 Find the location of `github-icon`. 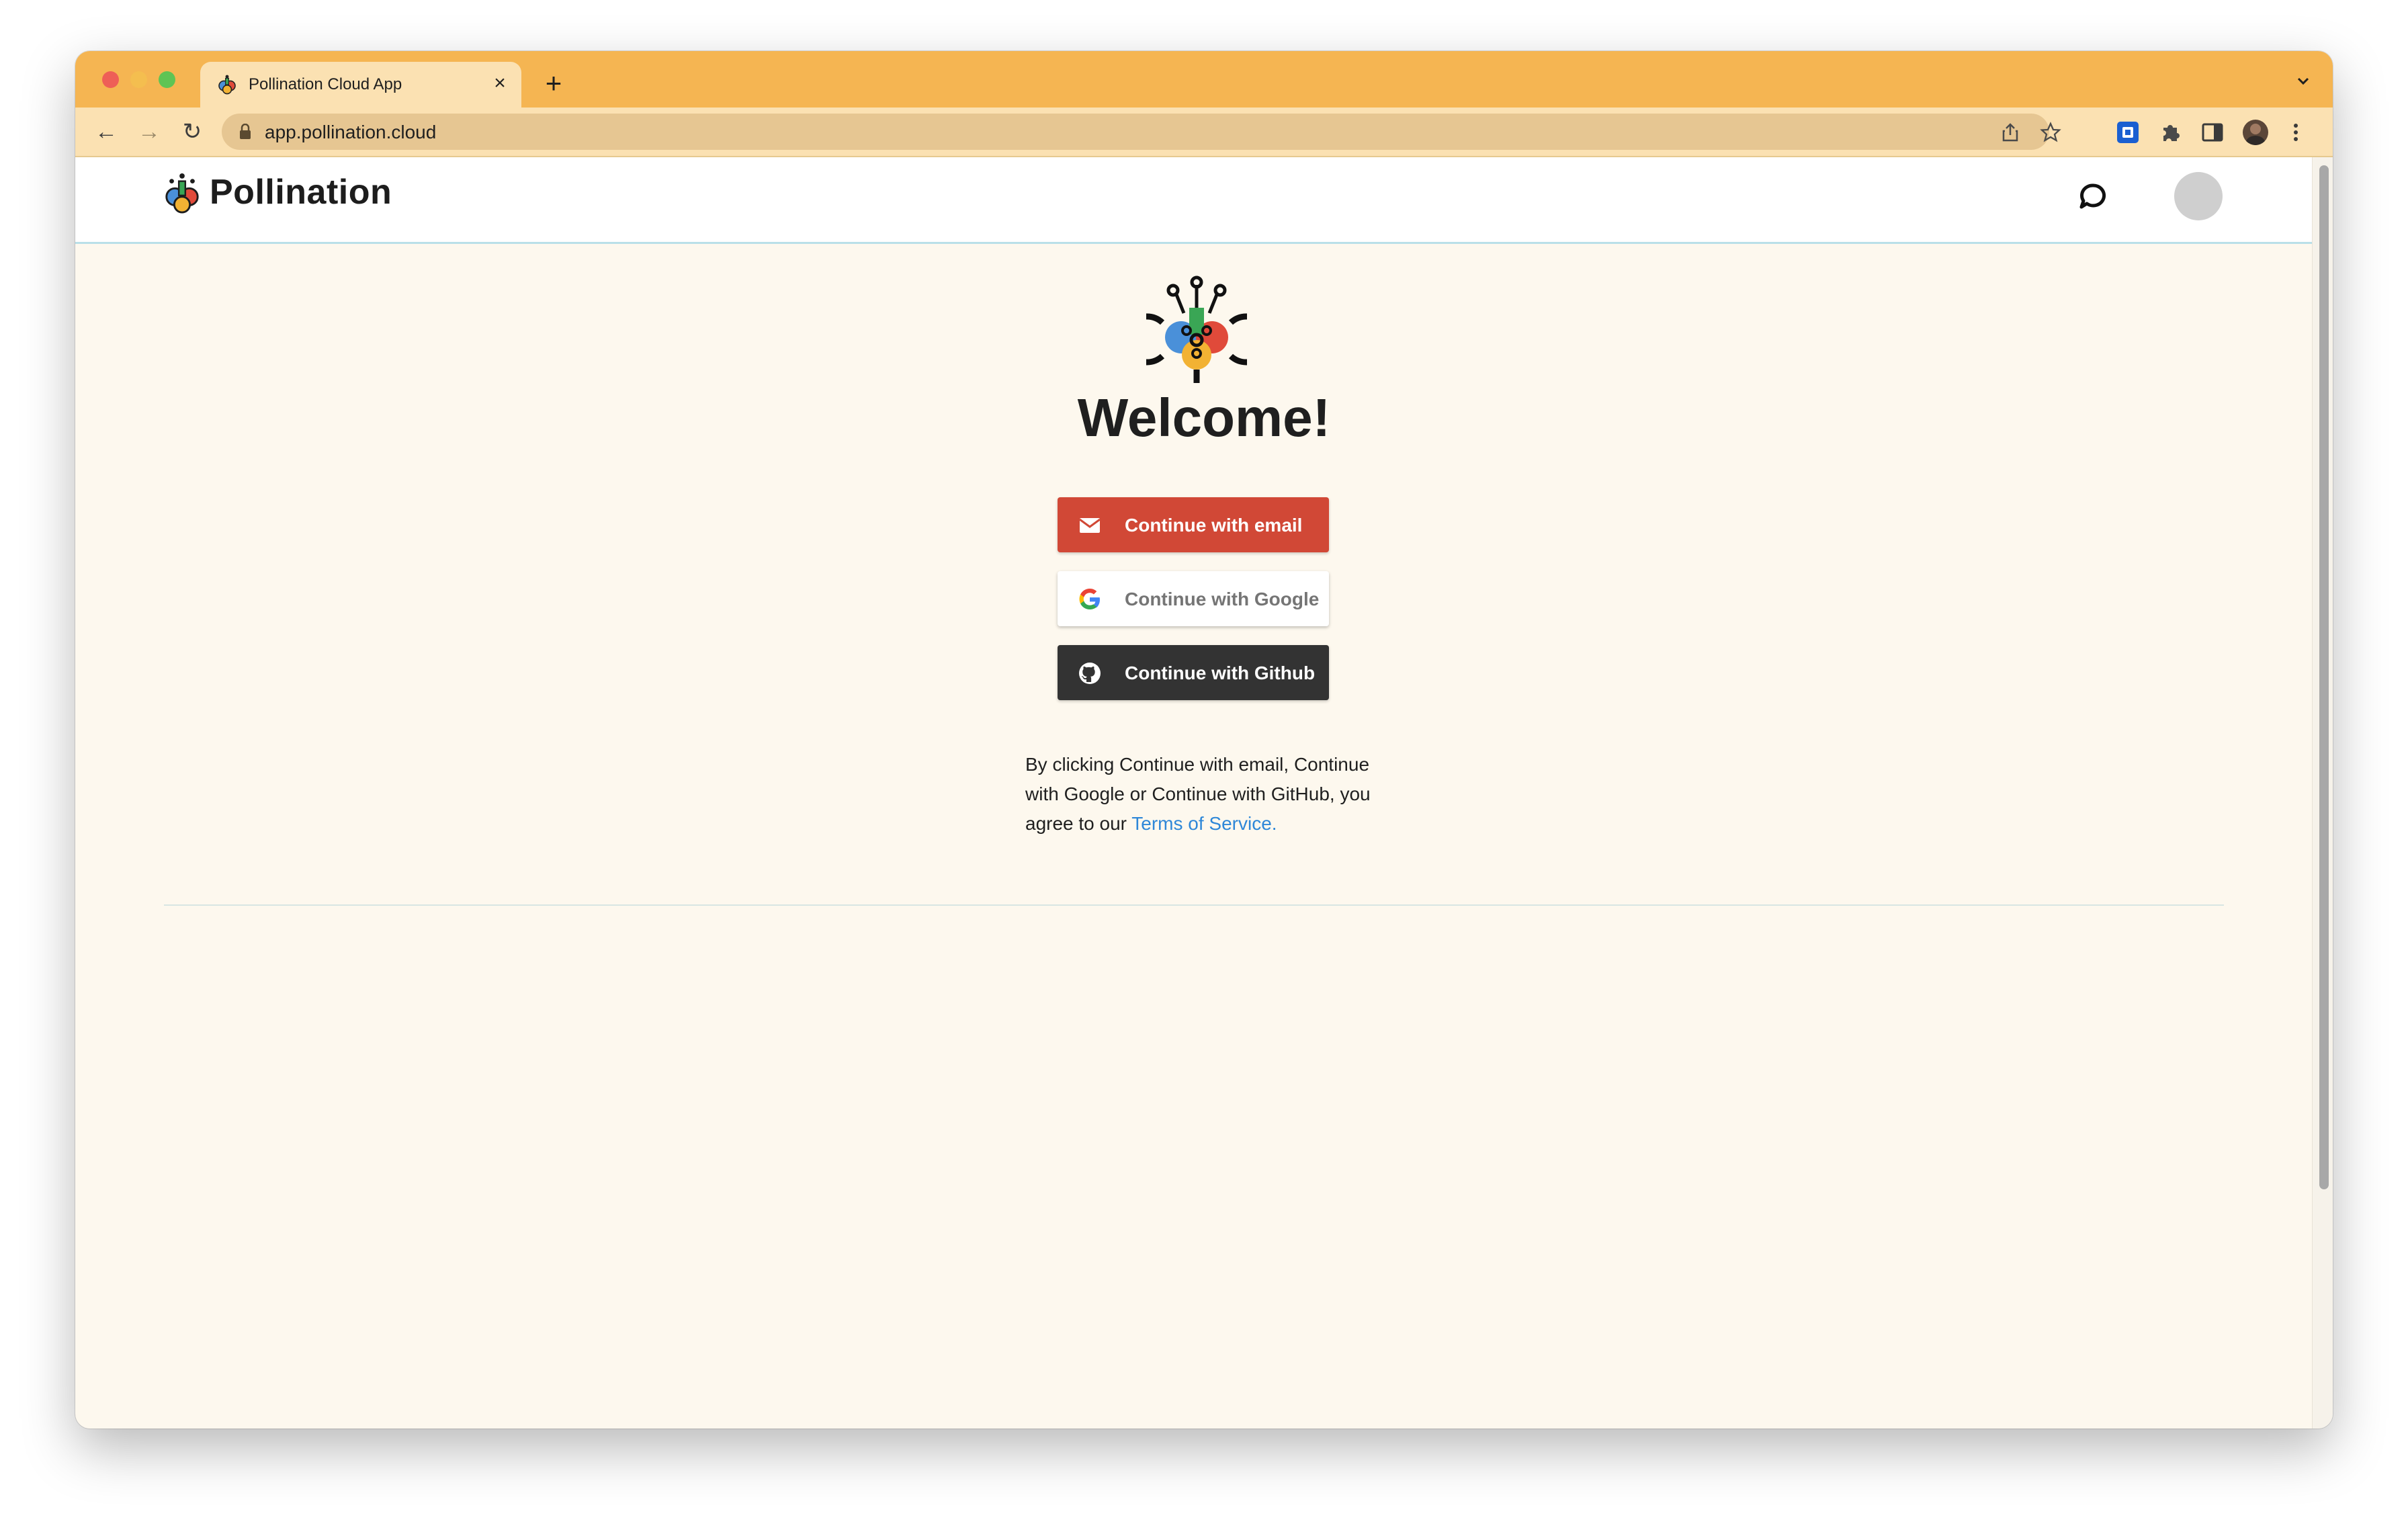

github-icon is located at coordinates (1090, 674).